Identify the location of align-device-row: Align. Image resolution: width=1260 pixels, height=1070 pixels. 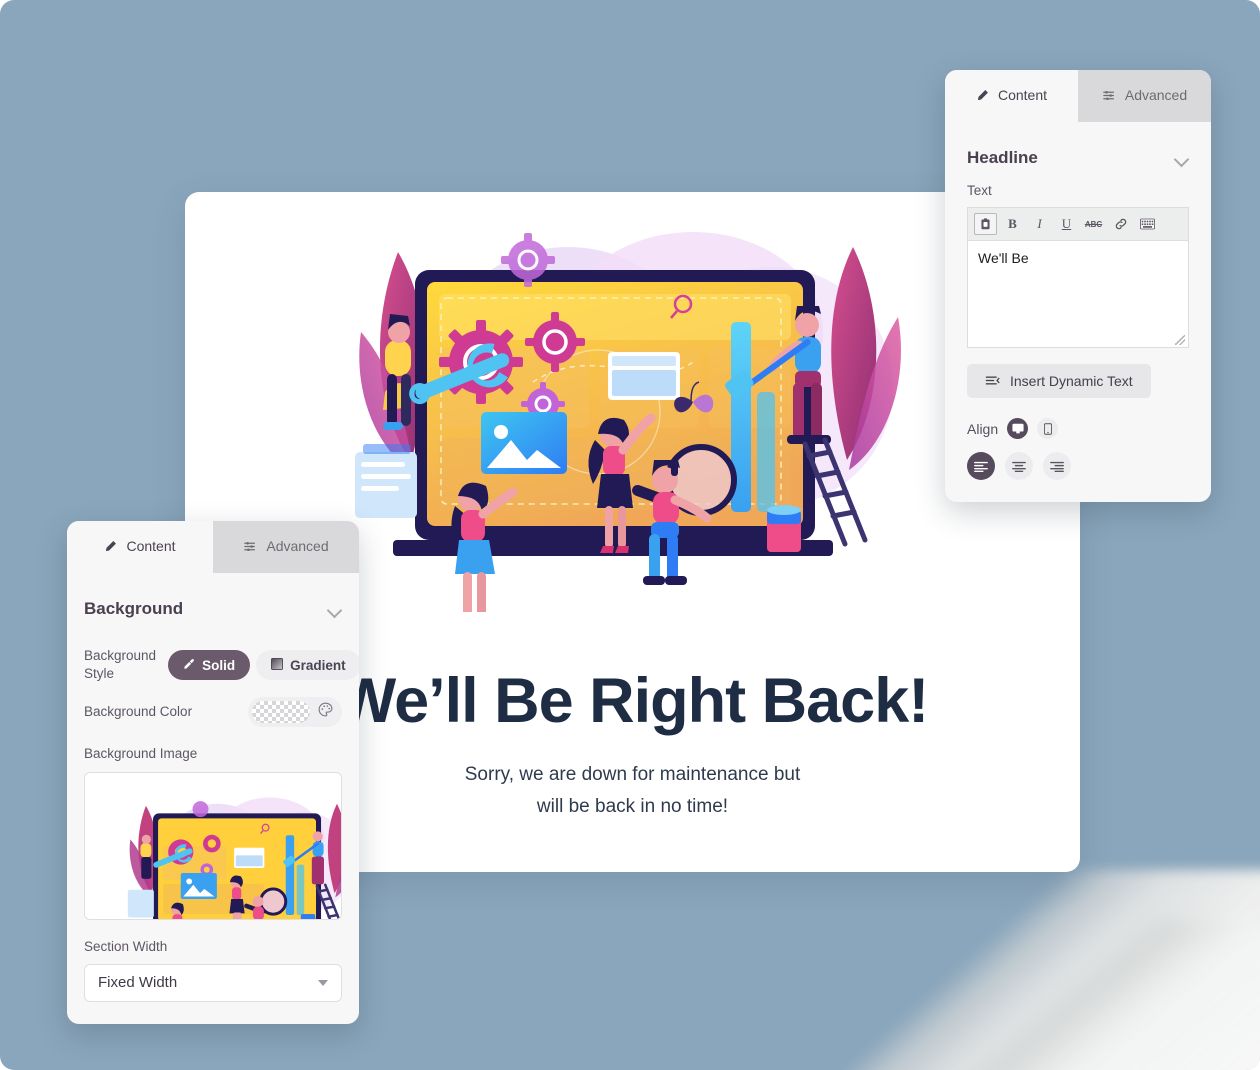
(1078, 429).